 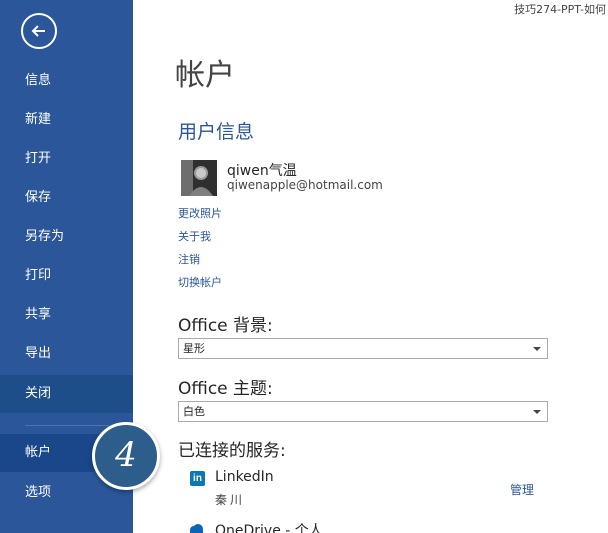 What do you see at coordinates (363, 411) in the screenshot?
I see `office-theme-select: 白色` at bounding box center [363, 411].